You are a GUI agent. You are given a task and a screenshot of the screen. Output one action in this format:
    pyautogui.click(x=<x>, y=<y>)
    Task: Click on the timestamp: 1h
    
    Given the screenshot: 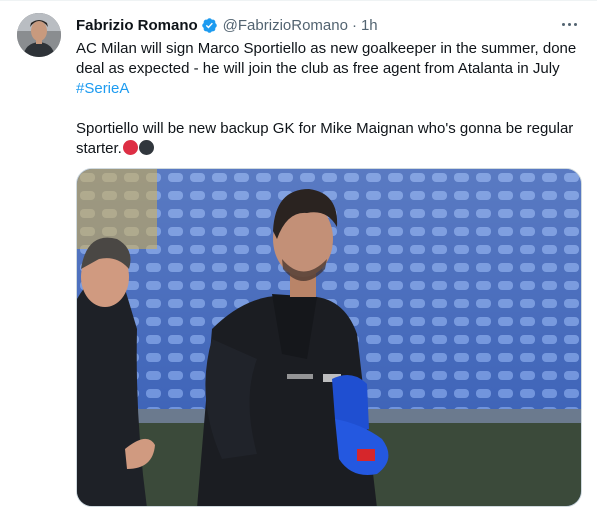 What is the action you would take?
    pyautogui.click(x=369, y=25)
    